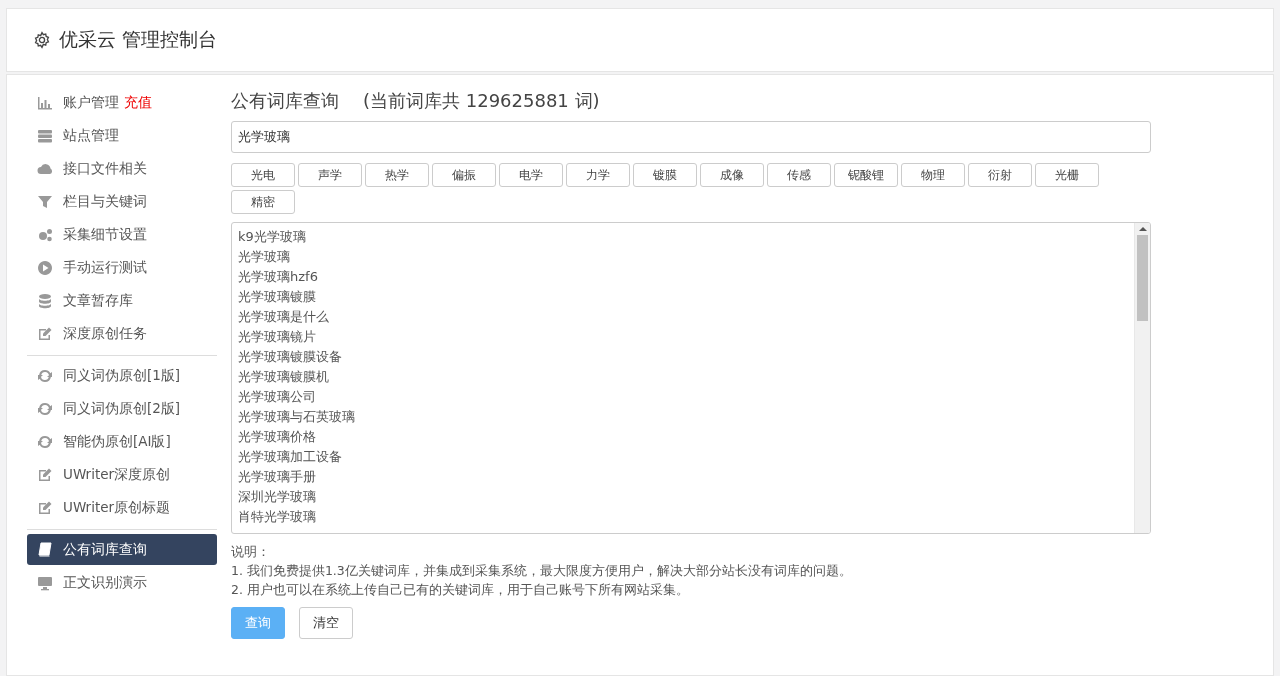  What do you see at coordinates (397, 175) in the screenshot?
I see `keyword-tag: 热学` at bounding box center [397, 175].